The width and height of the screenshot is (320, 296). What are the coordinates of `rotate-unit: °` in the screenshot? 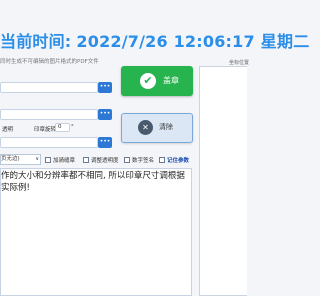 It's located at (72, 127).